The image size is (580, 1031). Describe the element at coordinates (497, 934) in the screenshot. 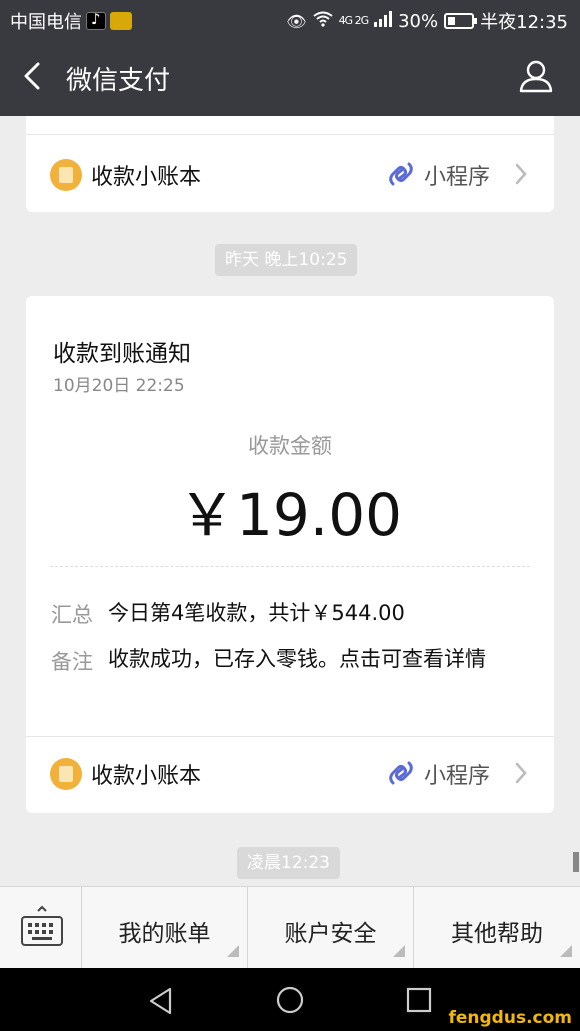

I see `menu-label: 其他帮助` at that location.